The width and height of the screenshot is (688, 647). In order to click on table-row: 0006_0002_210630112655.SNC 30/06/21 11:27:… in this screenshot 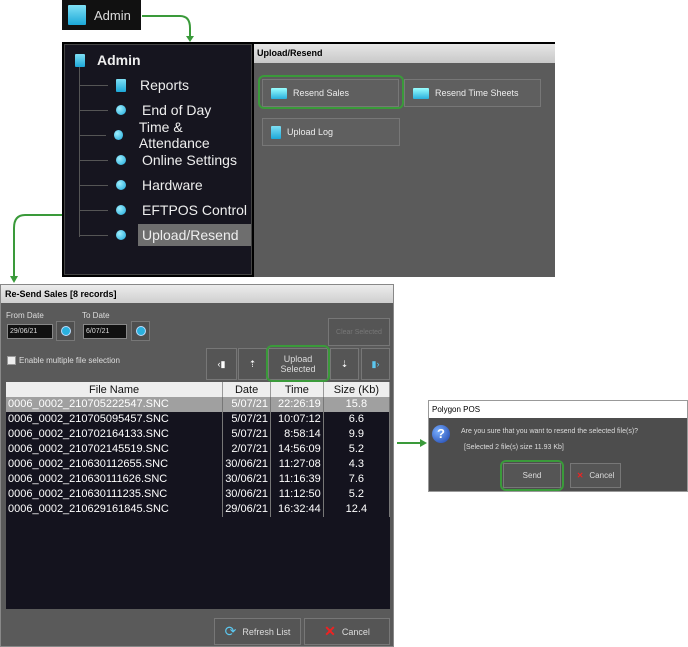, I will do `click(198, 464)`.